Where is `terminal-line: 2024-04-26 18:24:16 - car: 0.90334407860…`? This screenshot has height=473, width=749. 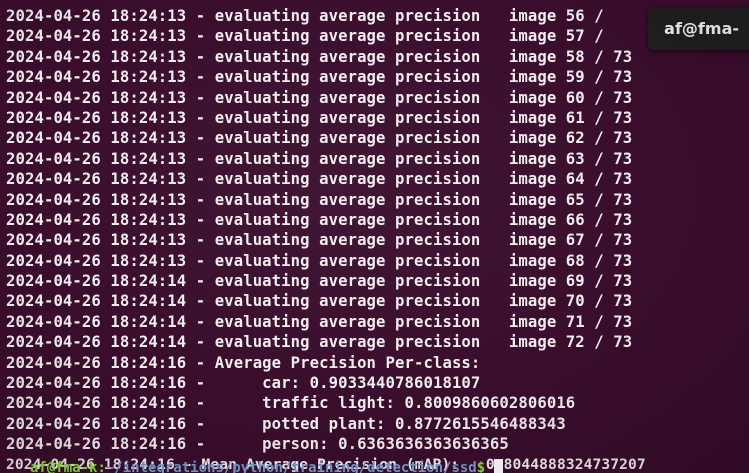 terminal-line: 2024-04-26 18:24:16 - car: 0.90334407860… is located at coordinates (243, 383).